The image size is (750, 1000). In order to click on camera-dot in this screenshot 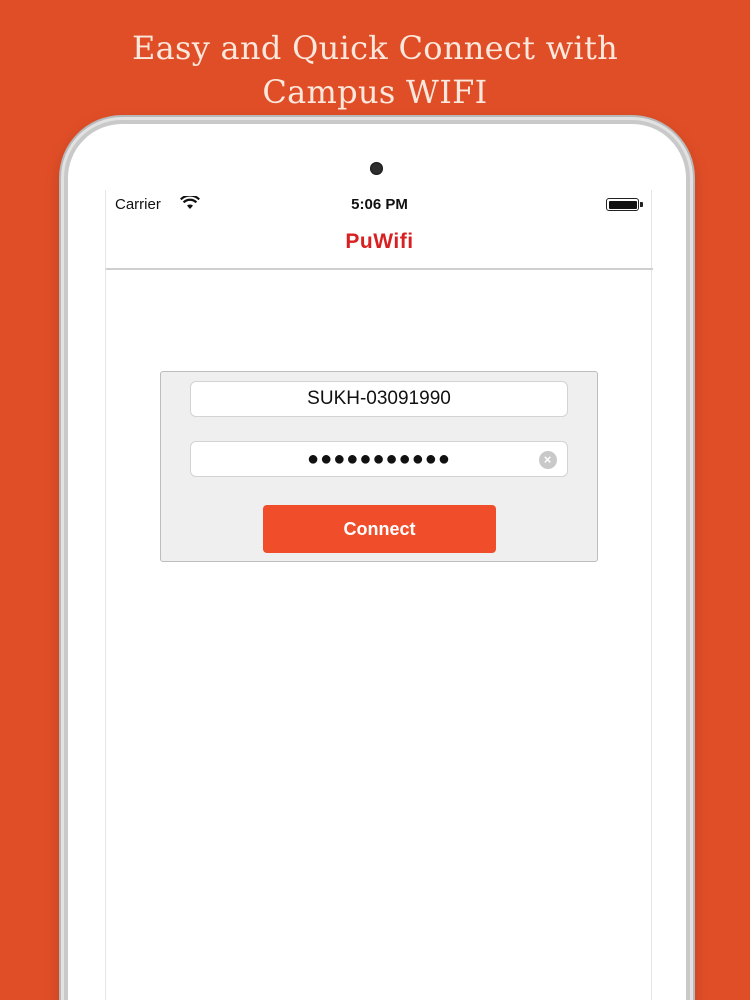, I will do `click(376, 168)`.